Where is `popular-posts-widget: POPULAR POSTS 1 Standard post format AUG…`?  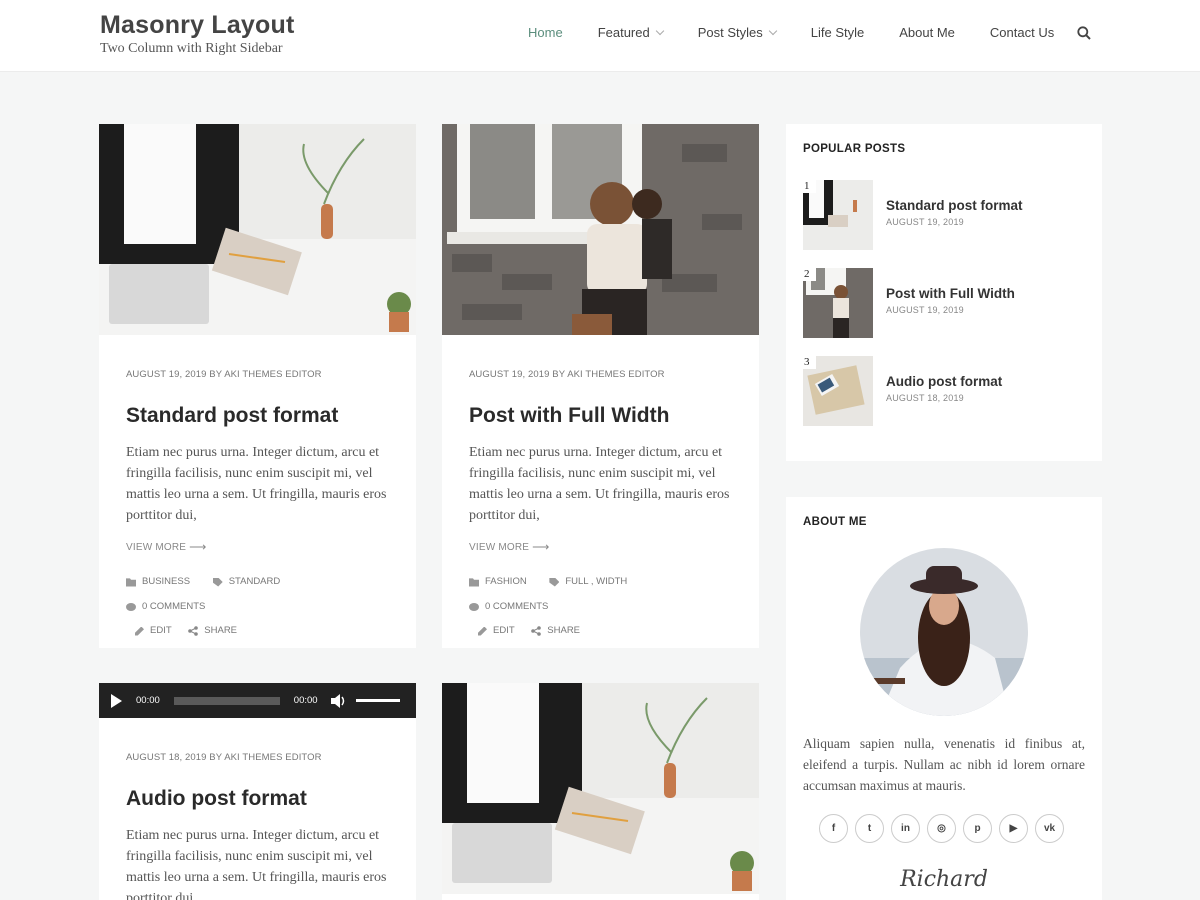 popular-posts-widget: POPULAR POSTS 1 Standard post format AUG… is located at coordinates (944, 292).